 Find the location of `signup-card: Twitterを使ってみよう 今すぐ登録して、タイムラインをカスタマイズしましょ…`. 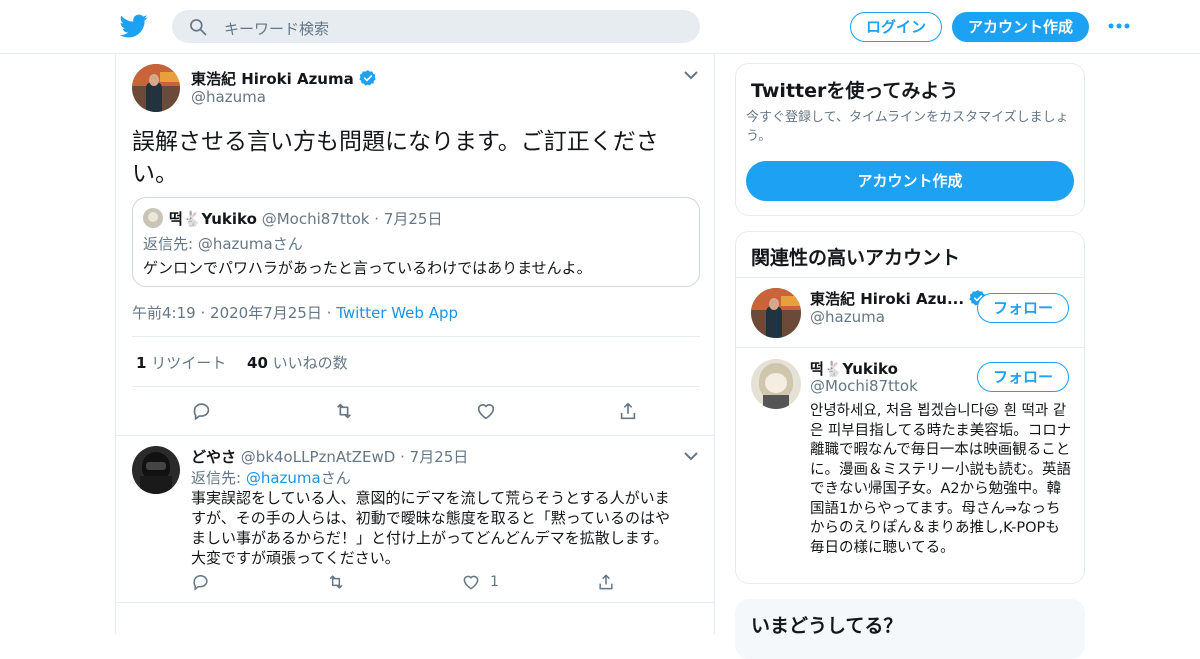

signup-card: Twitterを使ってみよう 今すぐ登録して、タイムラインをカスタマイズしましょ… is located at coordinates (910, 139).